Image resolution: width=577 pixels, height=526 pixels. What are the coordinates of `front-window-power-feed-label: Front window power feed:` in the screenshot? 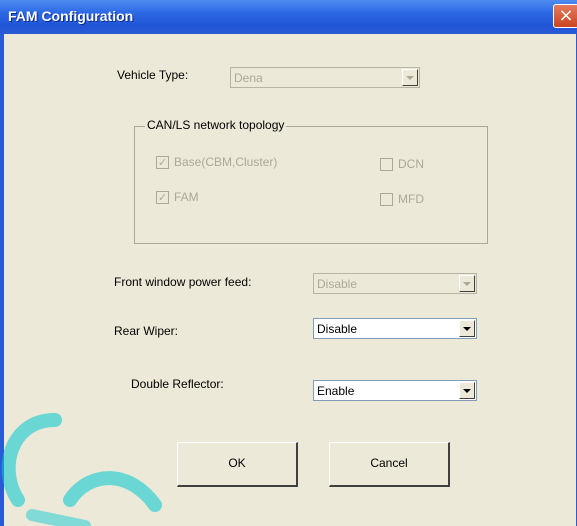 It's located at (183, 282).